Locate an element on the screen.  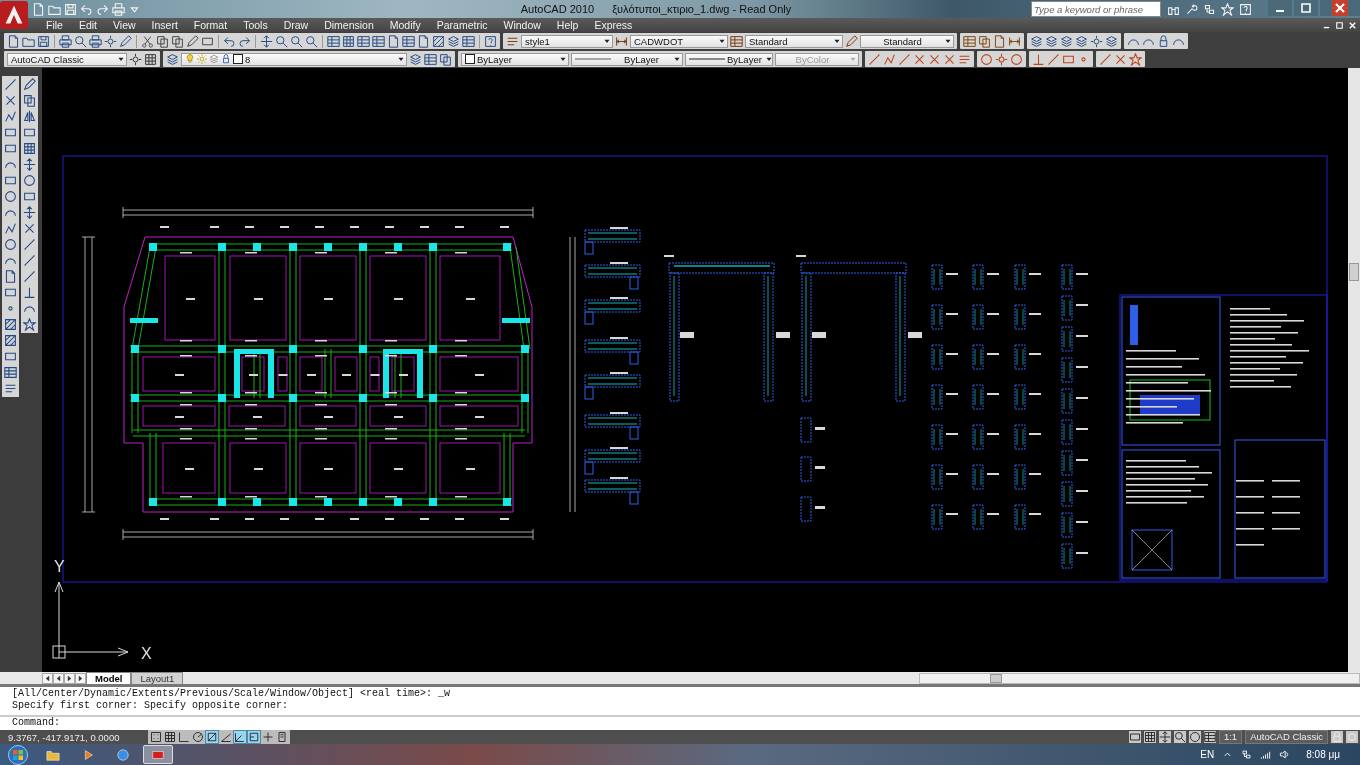
workspace-dropdown: AutoCAD Classic is located at coordinates (67, 59).